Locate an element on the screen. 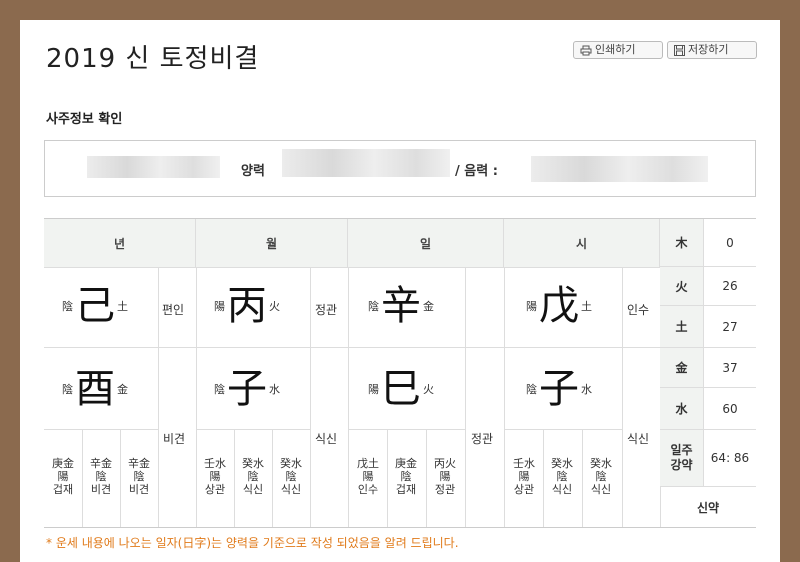  element-value: 37 is located at coordinates (730, 368).